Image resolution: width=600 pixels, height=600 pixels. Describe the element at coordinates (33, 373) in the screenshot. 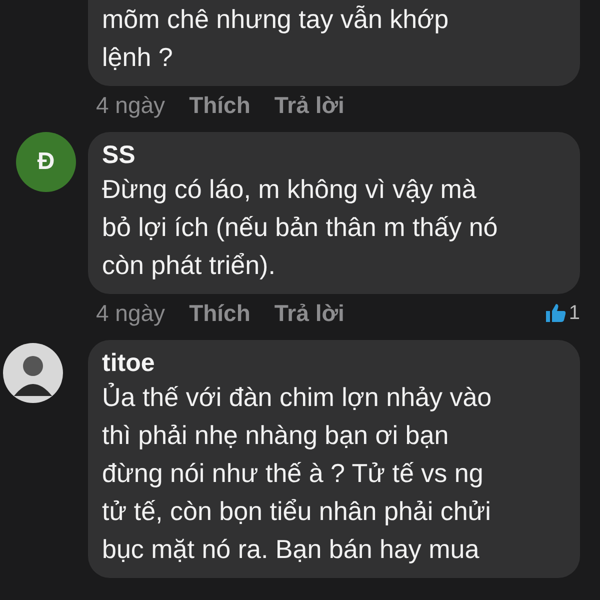

I see `avatar-photo-placeholder` at that location.